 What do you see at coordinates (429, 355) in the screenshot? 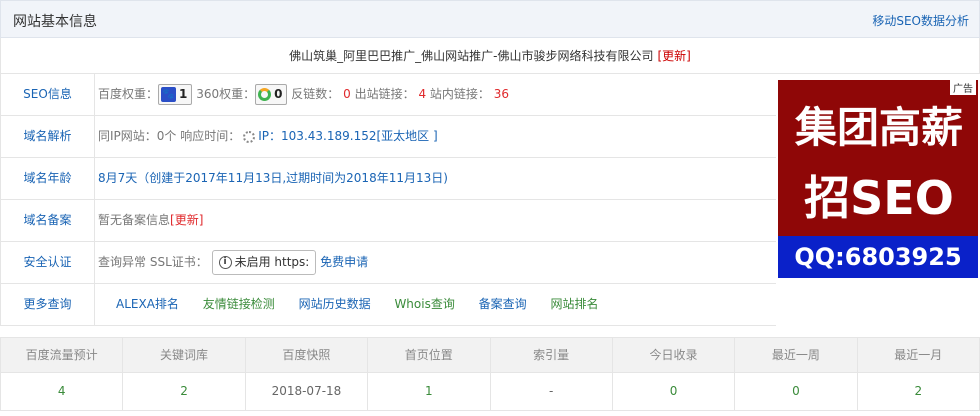
I see `stats-header-cell: 首页位置` at bounding box center [429, 355].